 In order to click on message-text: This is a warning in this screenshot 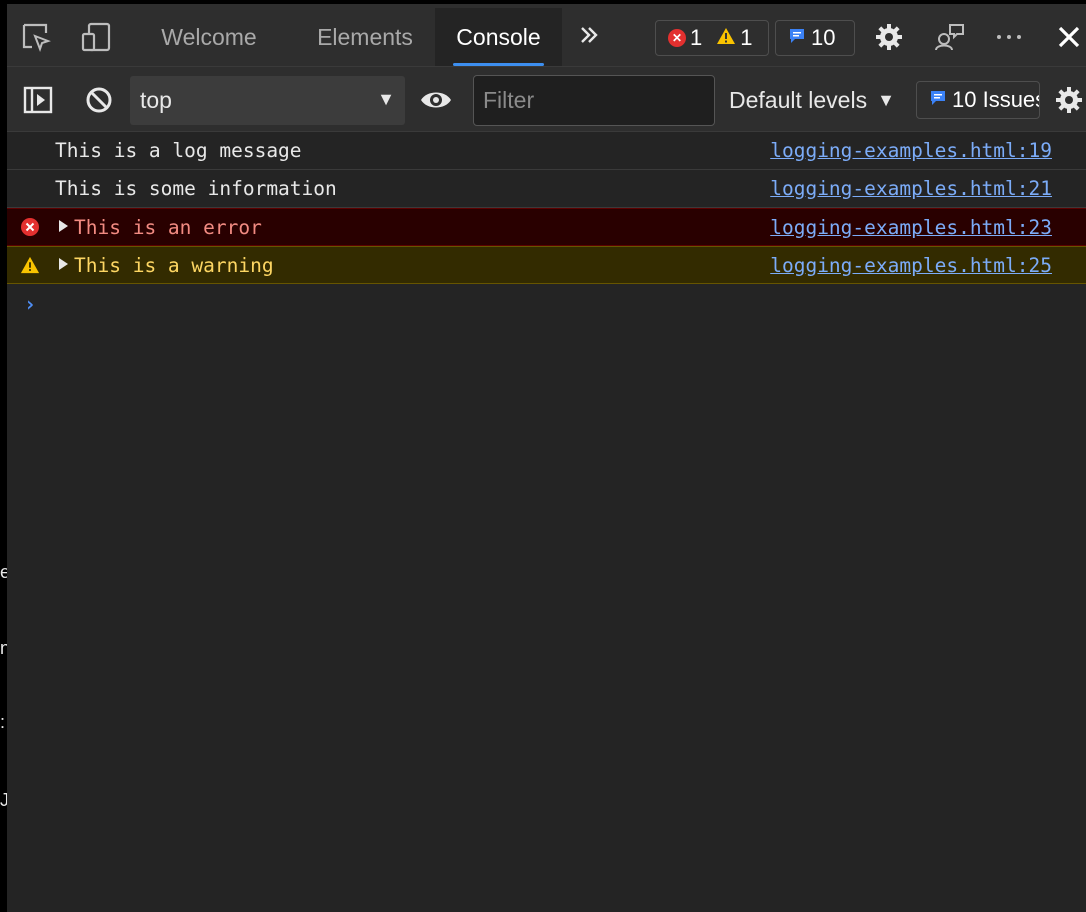, I will do `click(166, 265)`.